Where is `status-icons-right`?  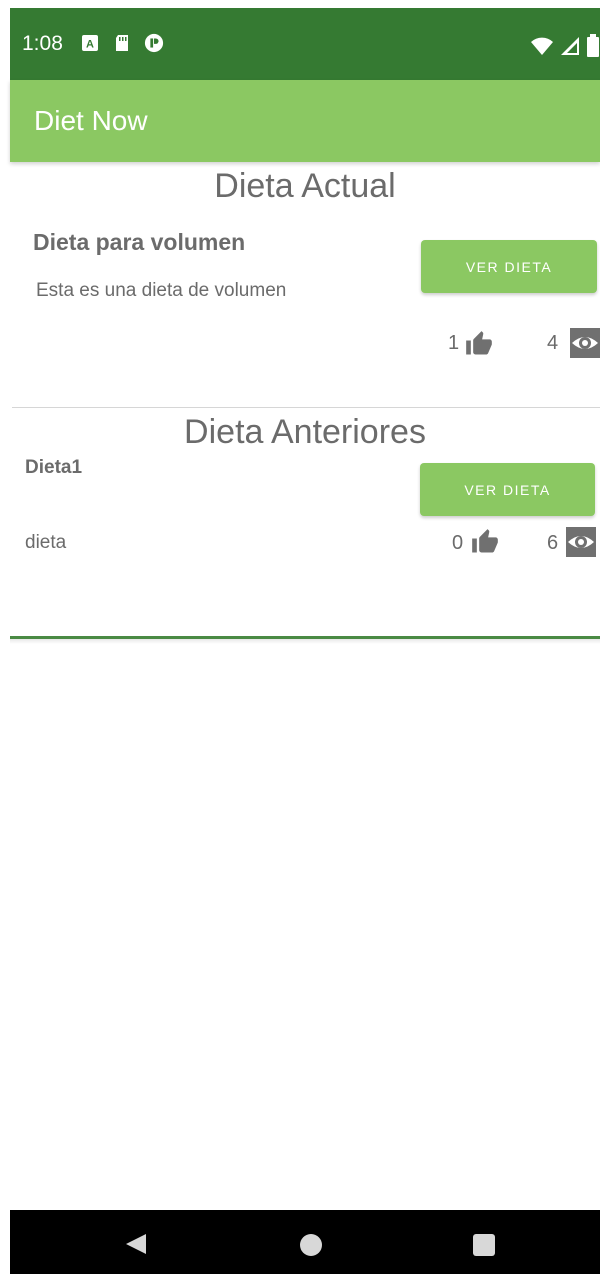 status-icons-right is located at coordinates (565, 46).